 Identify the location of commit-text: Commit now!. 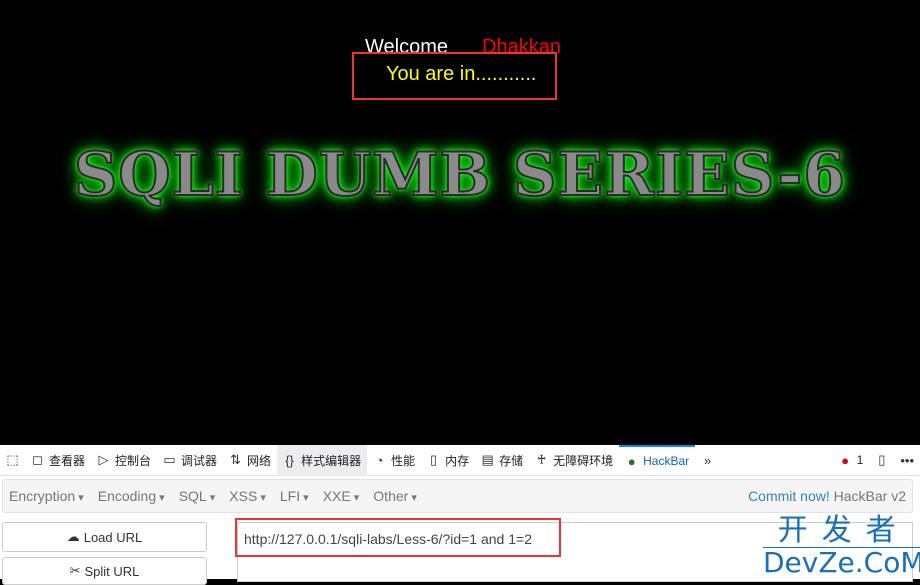
(789, 496).